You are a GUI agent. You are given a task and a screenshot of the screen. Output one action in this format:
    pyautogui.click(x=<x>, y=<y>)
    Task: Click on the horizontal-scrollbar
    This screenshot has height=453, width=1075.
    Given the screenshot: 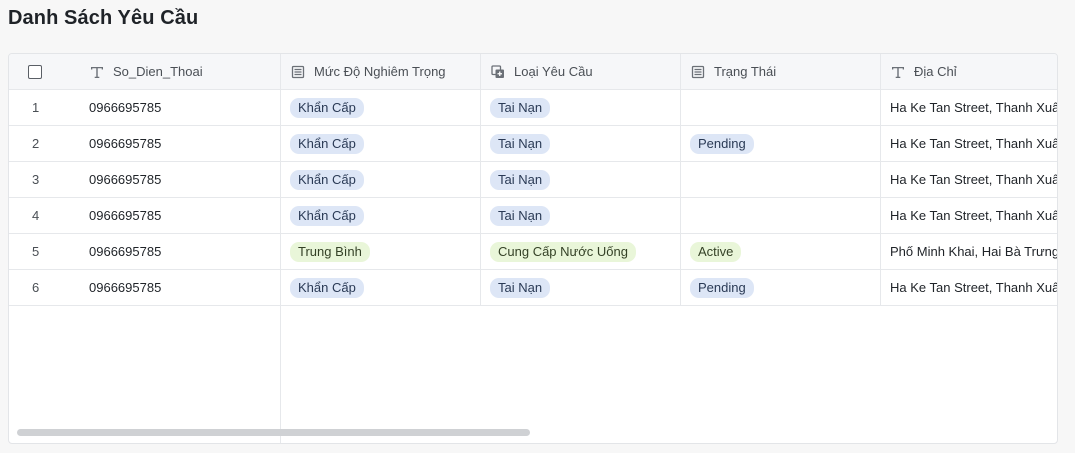 What is the action you would take?
    pyautogui.click(x=273, y=432)
    